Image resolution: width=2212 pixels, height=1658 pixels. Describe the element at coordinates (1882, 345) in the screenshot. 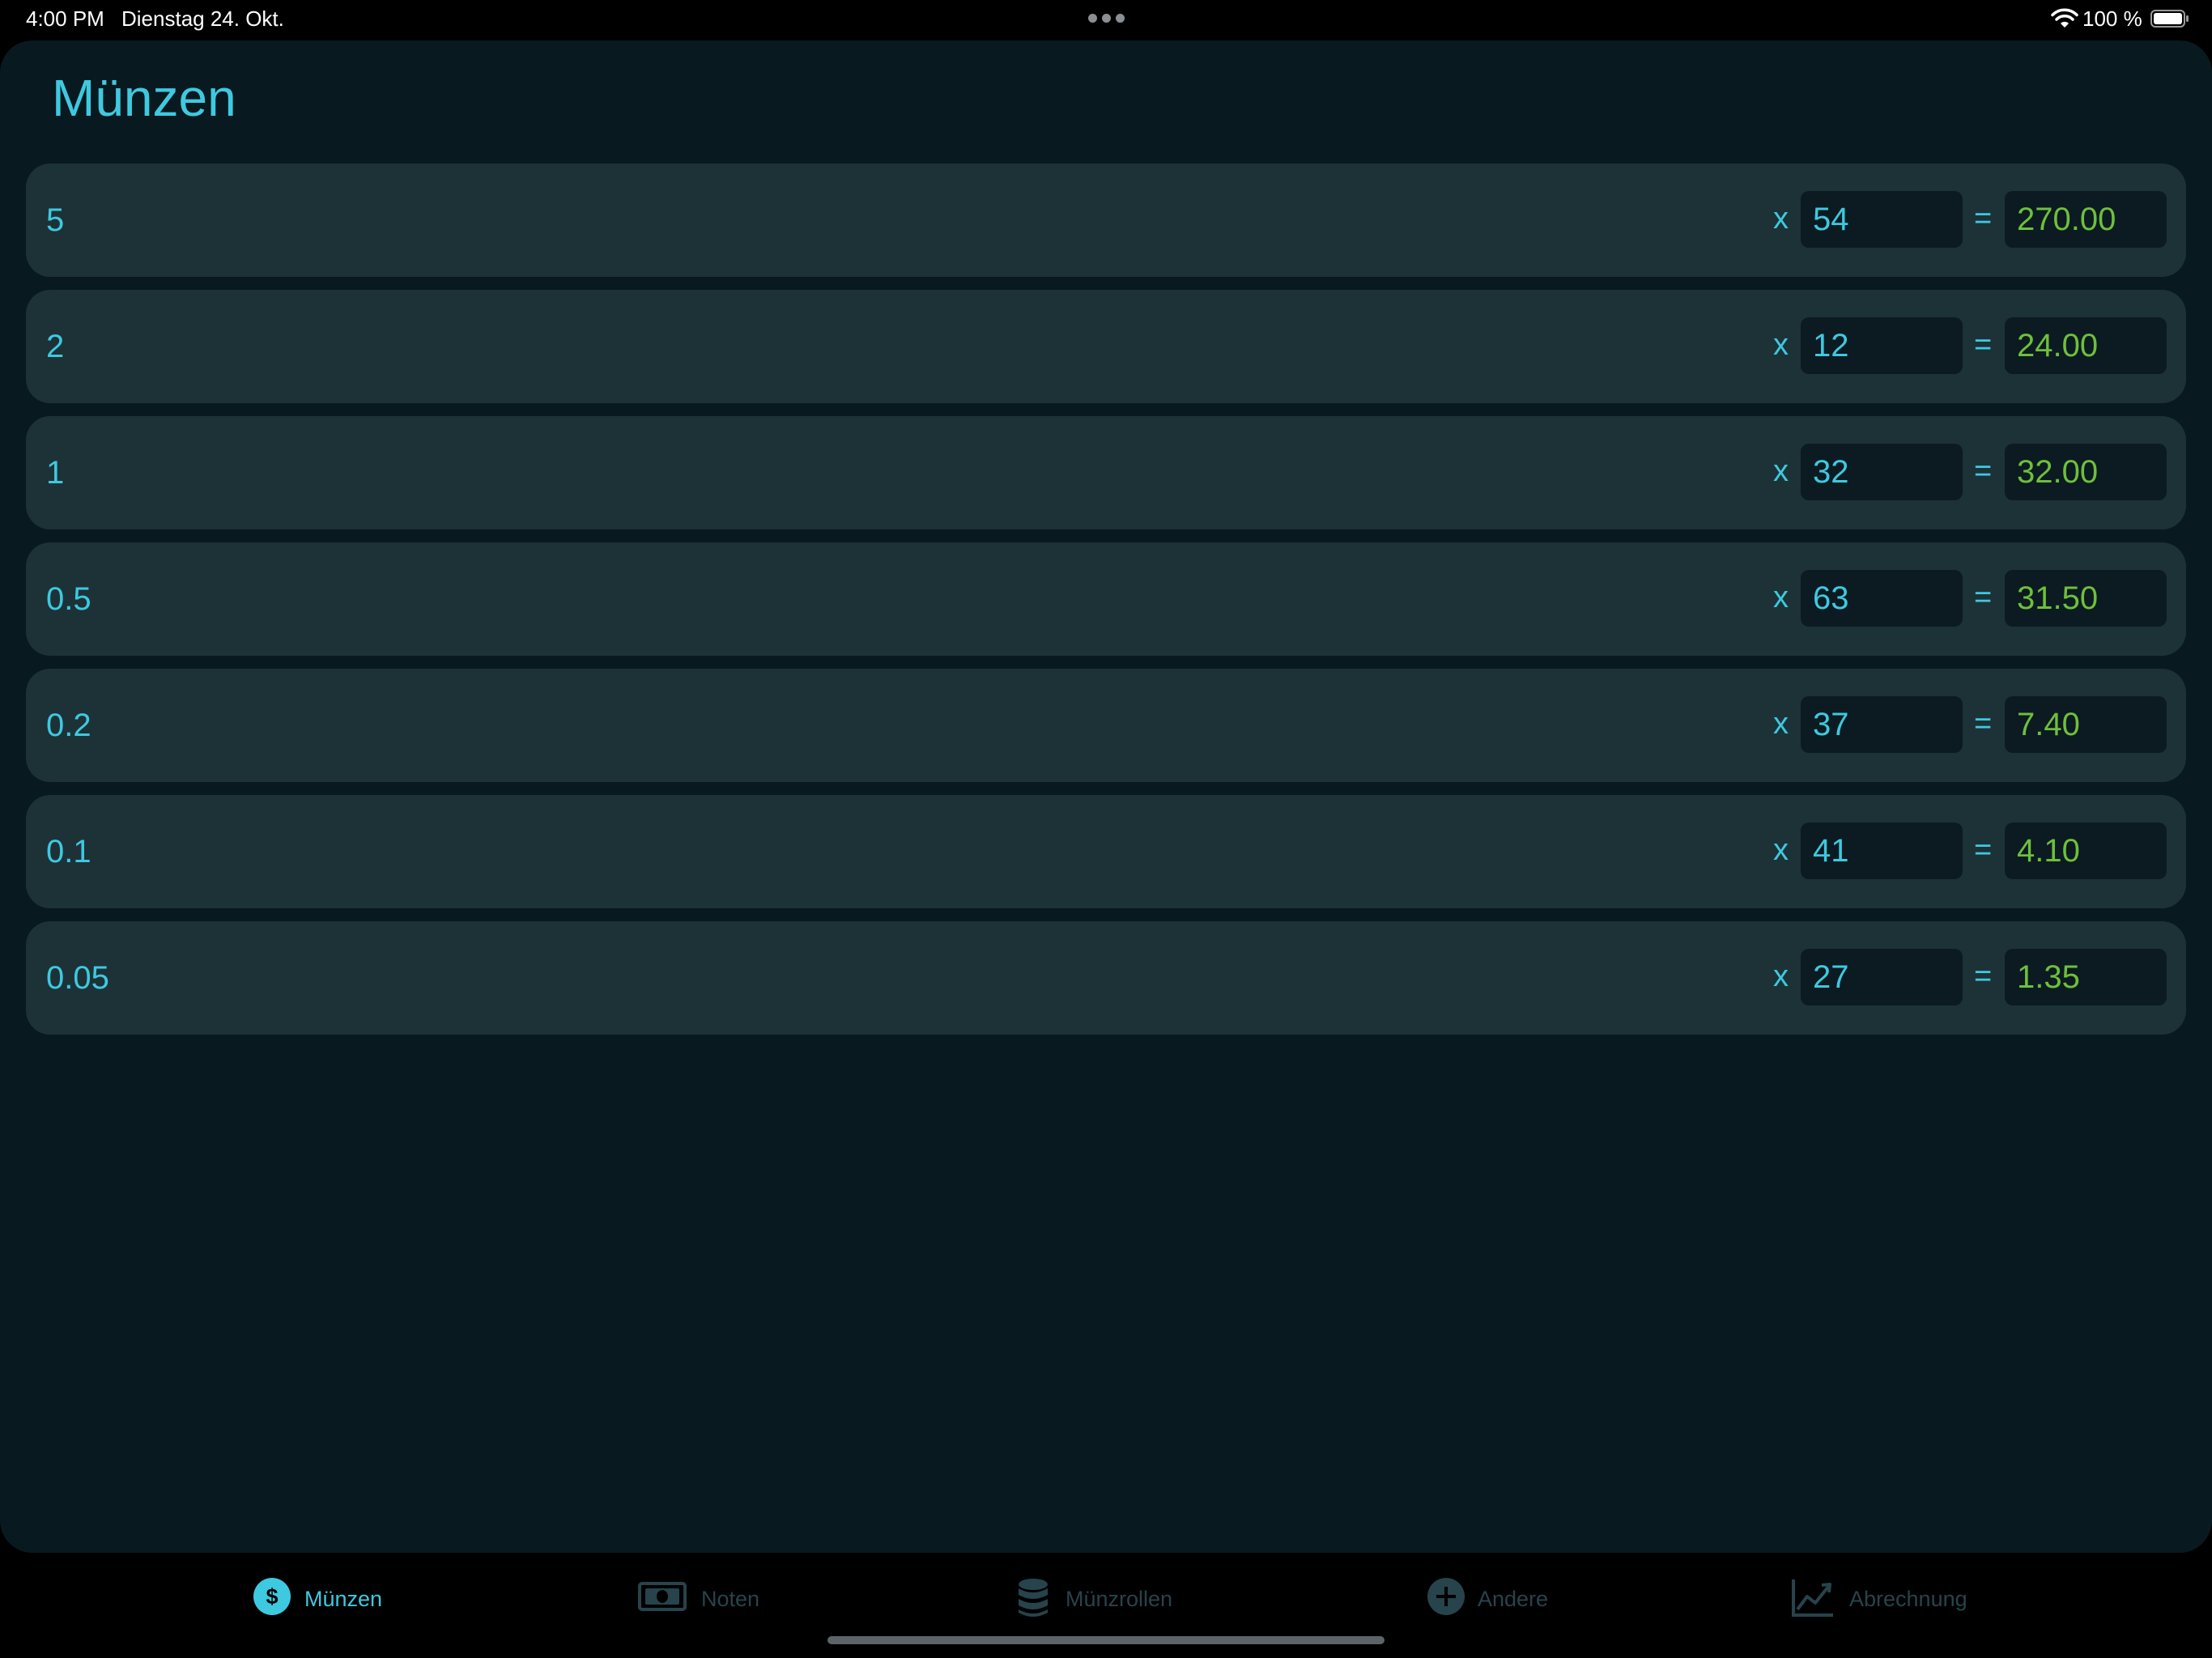

I see `quantity-input: 12` at that location.